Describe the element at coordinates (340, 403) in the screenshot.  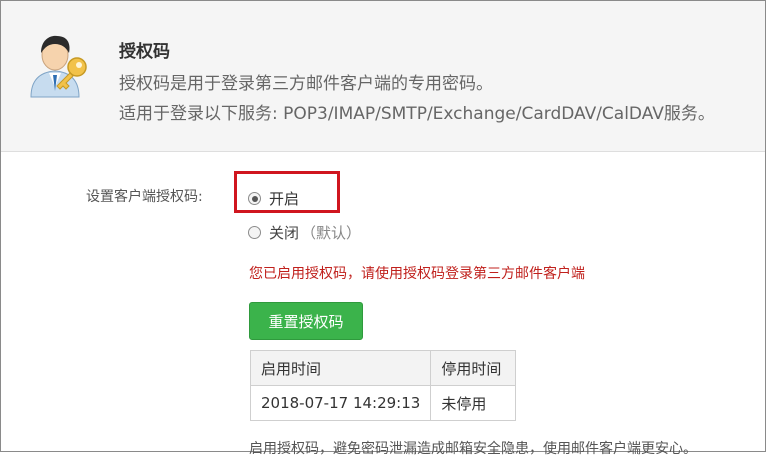
I see `enabled-time-value: 2018-07-17 14:29:13` at that location.